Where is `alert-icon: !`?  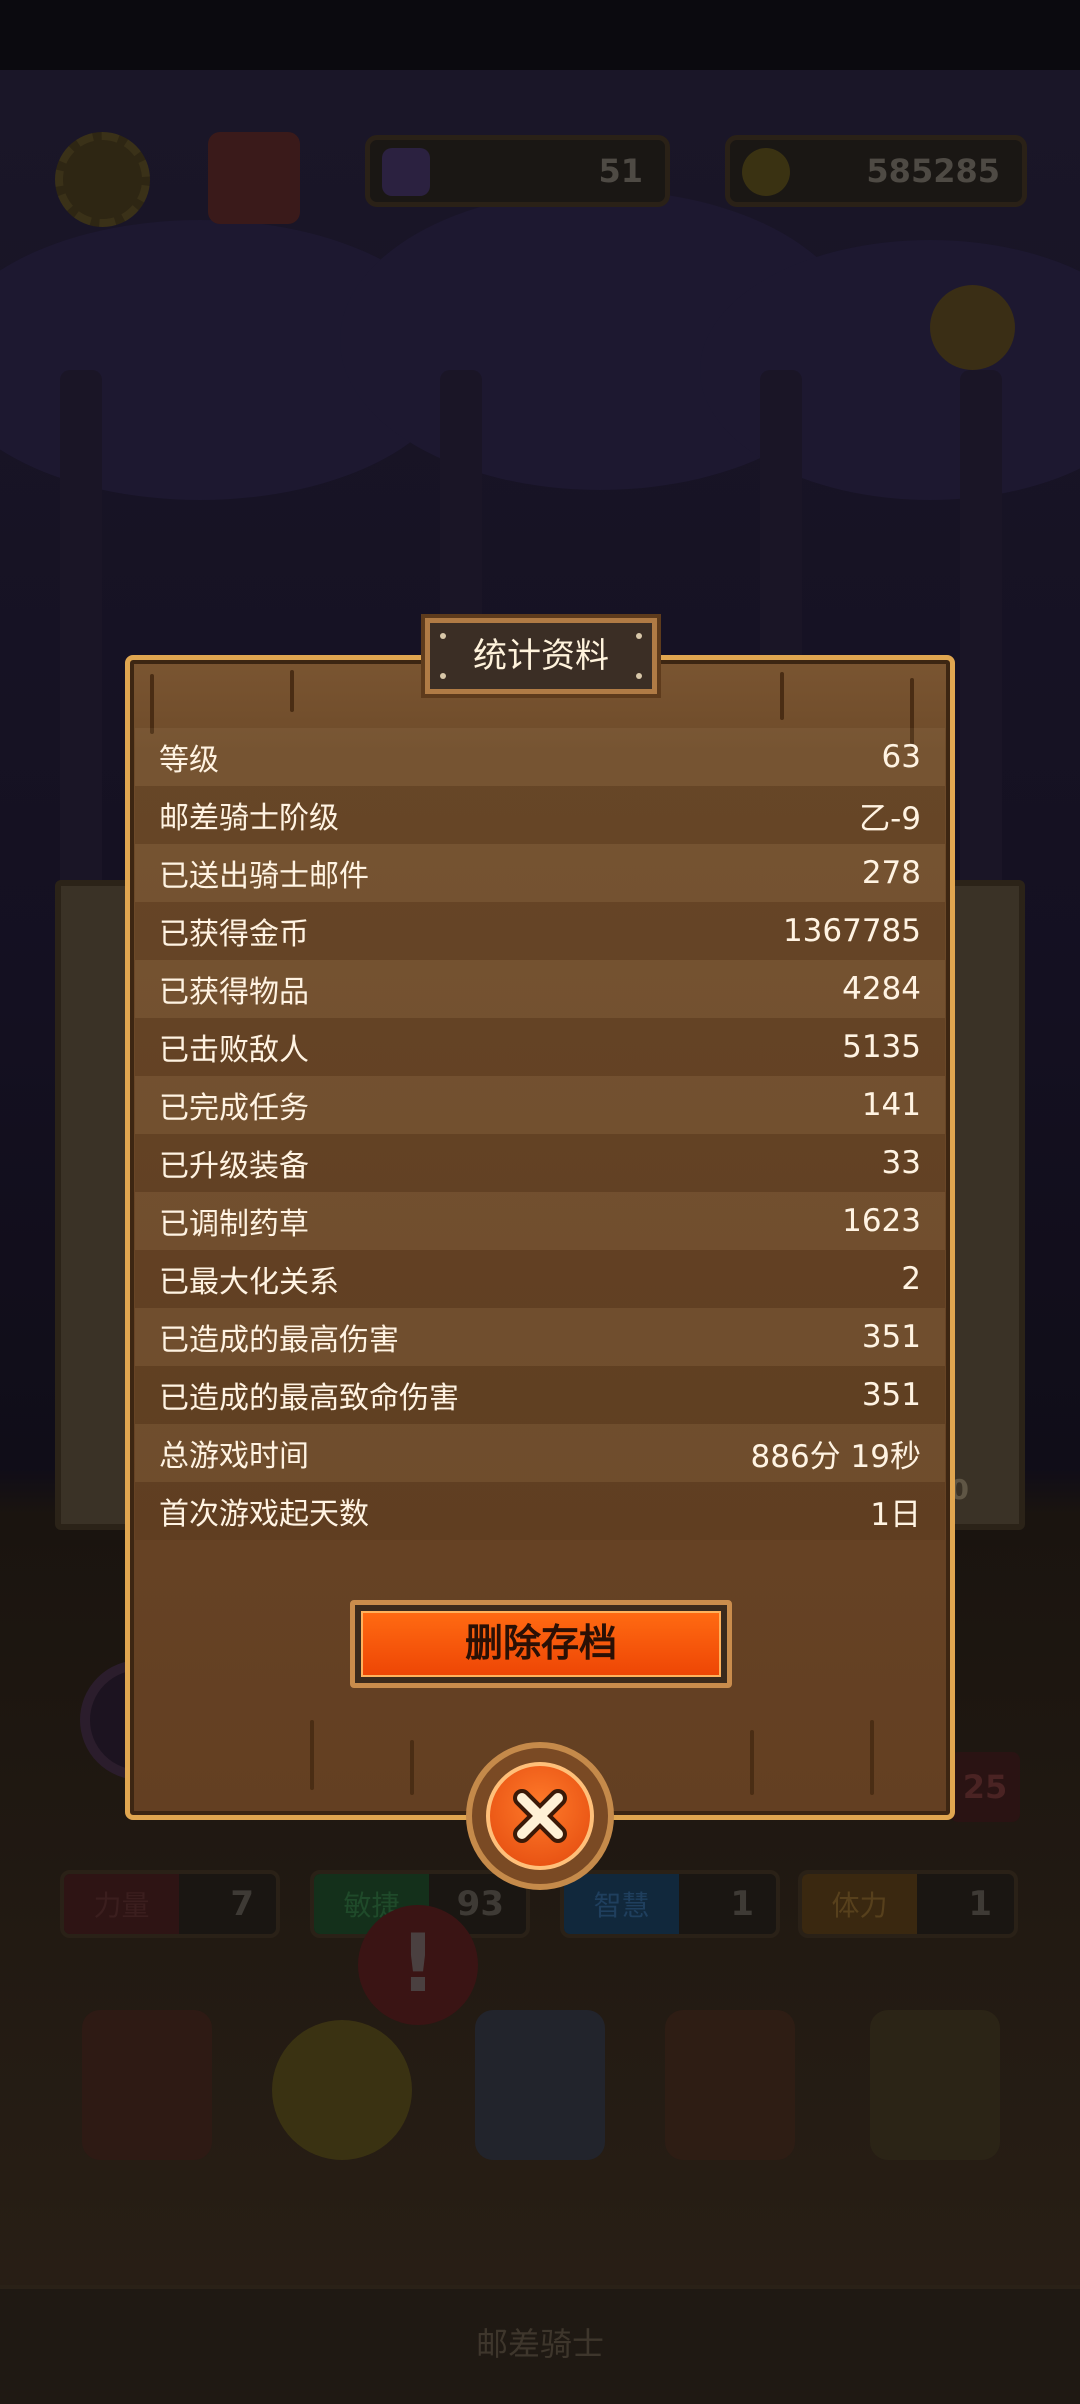
alert-icon: ! is located at coordinates (418, 1965).